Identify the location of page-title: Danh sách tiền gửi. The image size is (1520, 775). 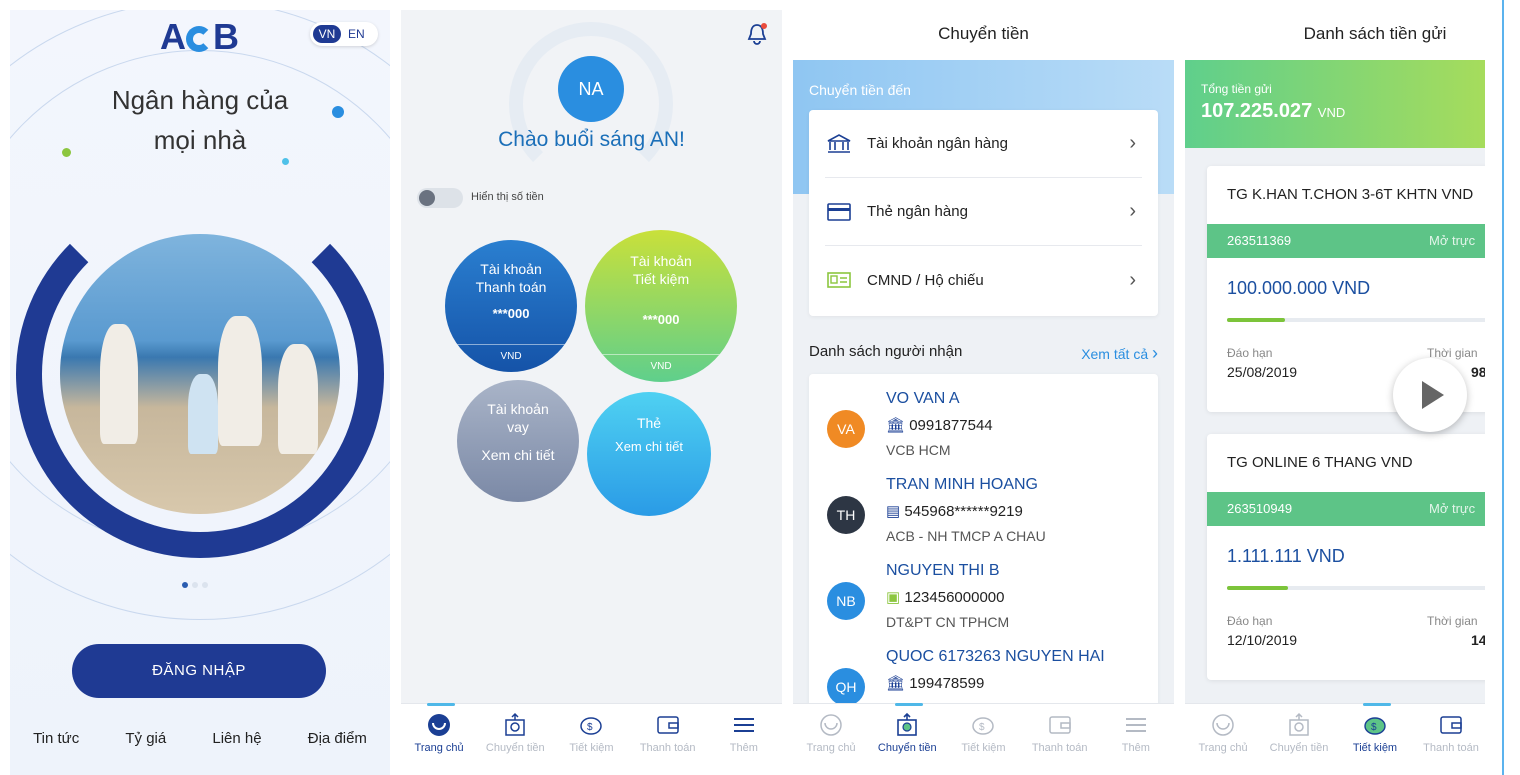
(1335, 35).